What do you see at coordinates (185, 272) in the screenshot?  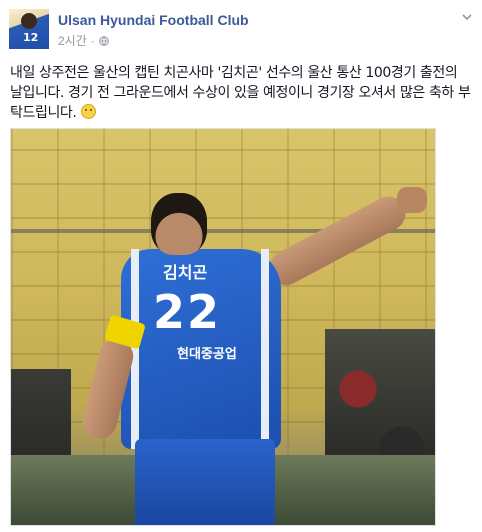 I see `jersey-name: 김치곤` at bounding box center [185, 272].